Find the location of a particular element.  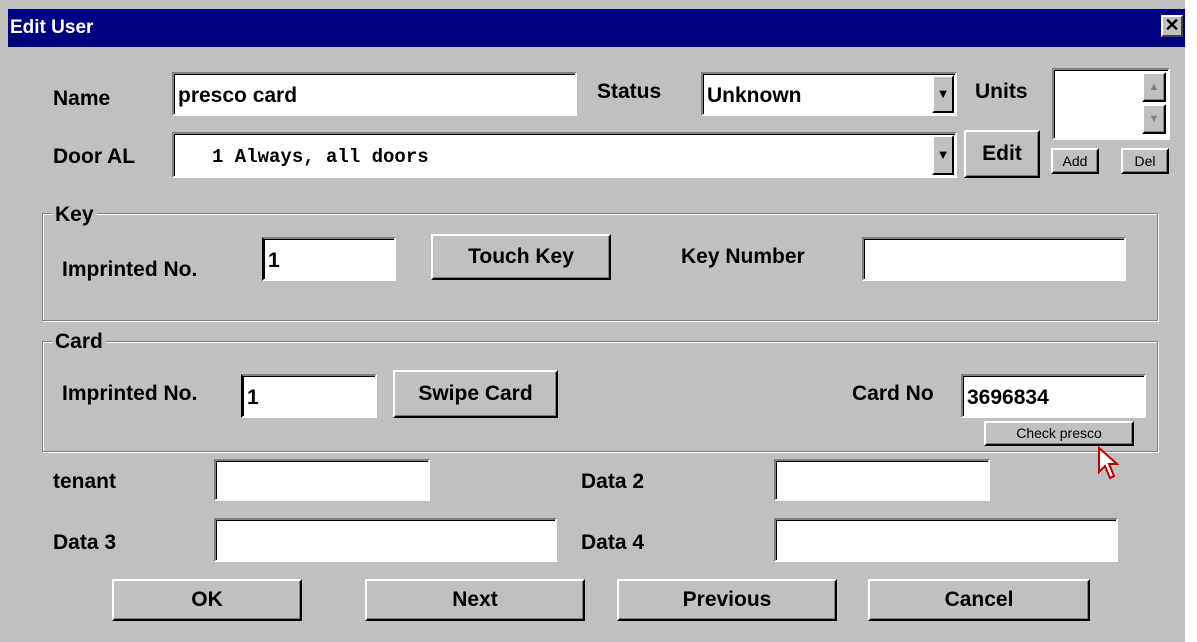

status-value: Unknown is located at coordinates (754, 95).